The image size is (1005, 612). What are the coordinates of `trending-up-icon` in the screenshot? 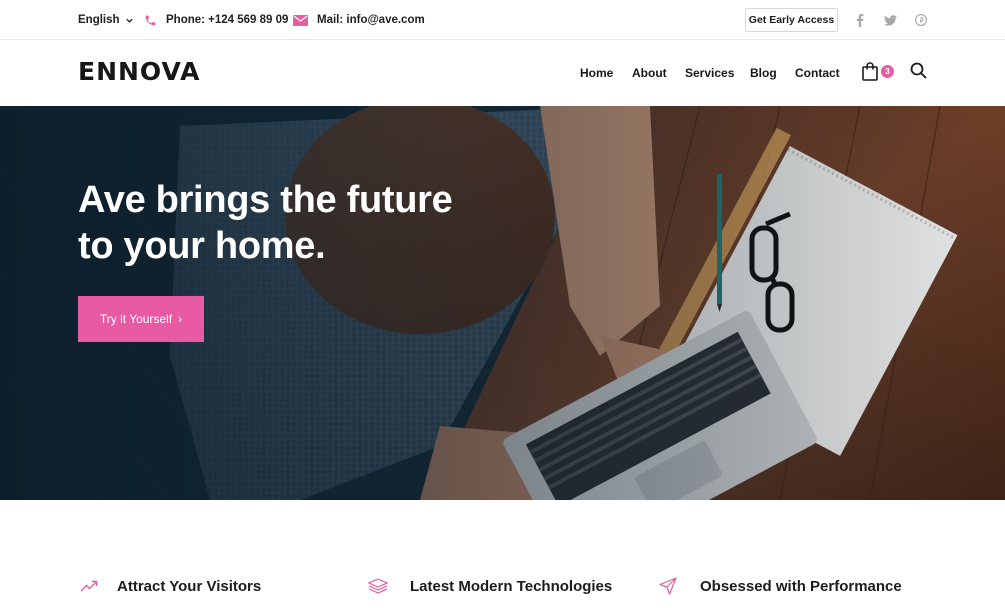 It's located at (89, 586).